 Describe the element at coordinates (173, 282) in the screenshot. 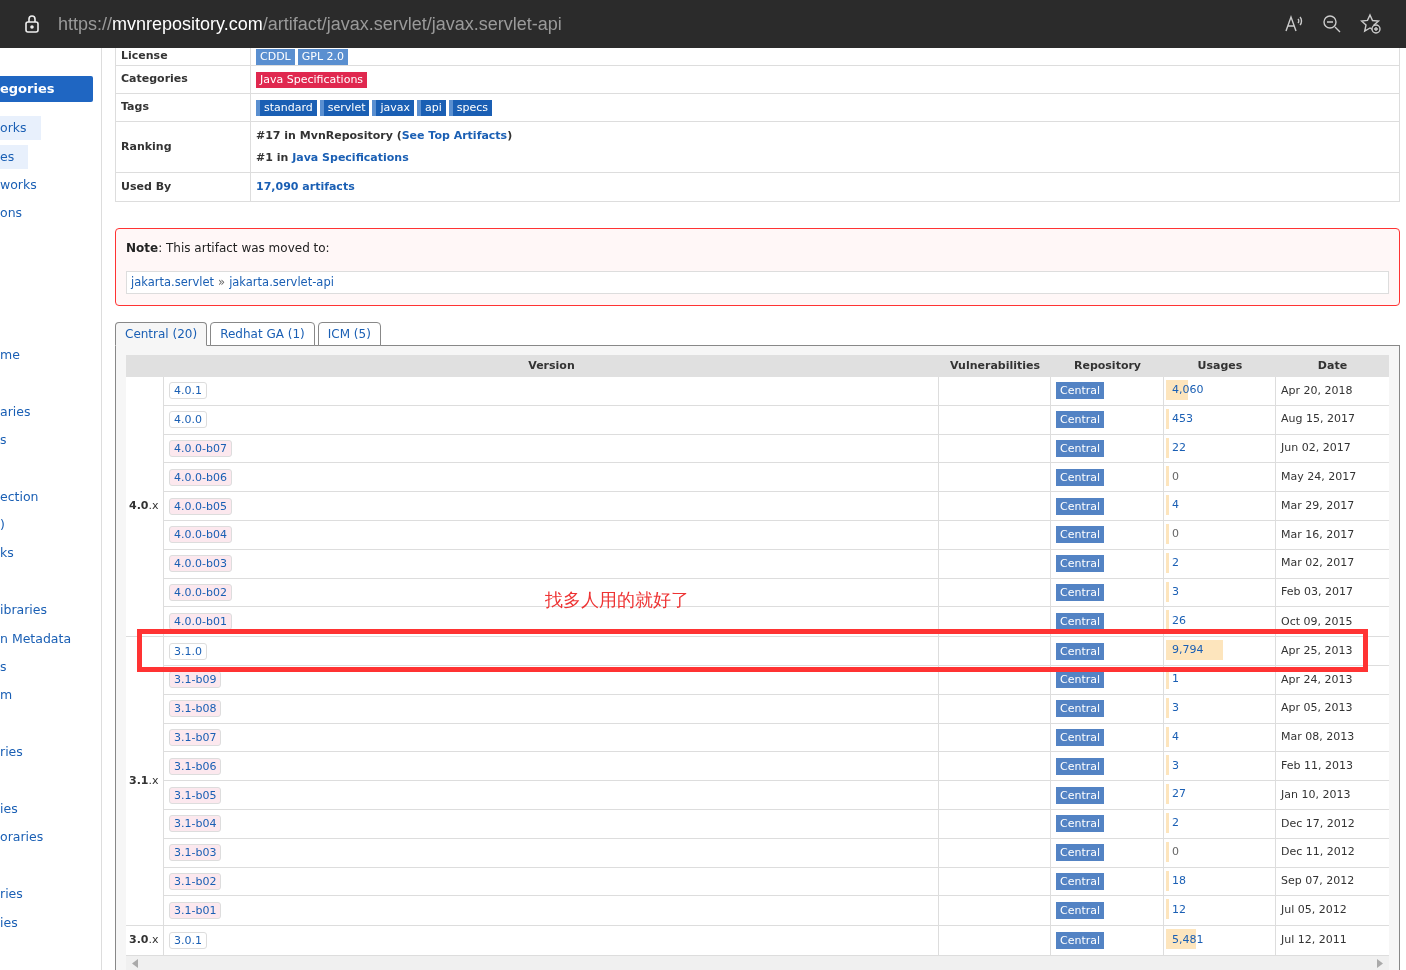

I see `group-link: jakarta.servlet` at that location.